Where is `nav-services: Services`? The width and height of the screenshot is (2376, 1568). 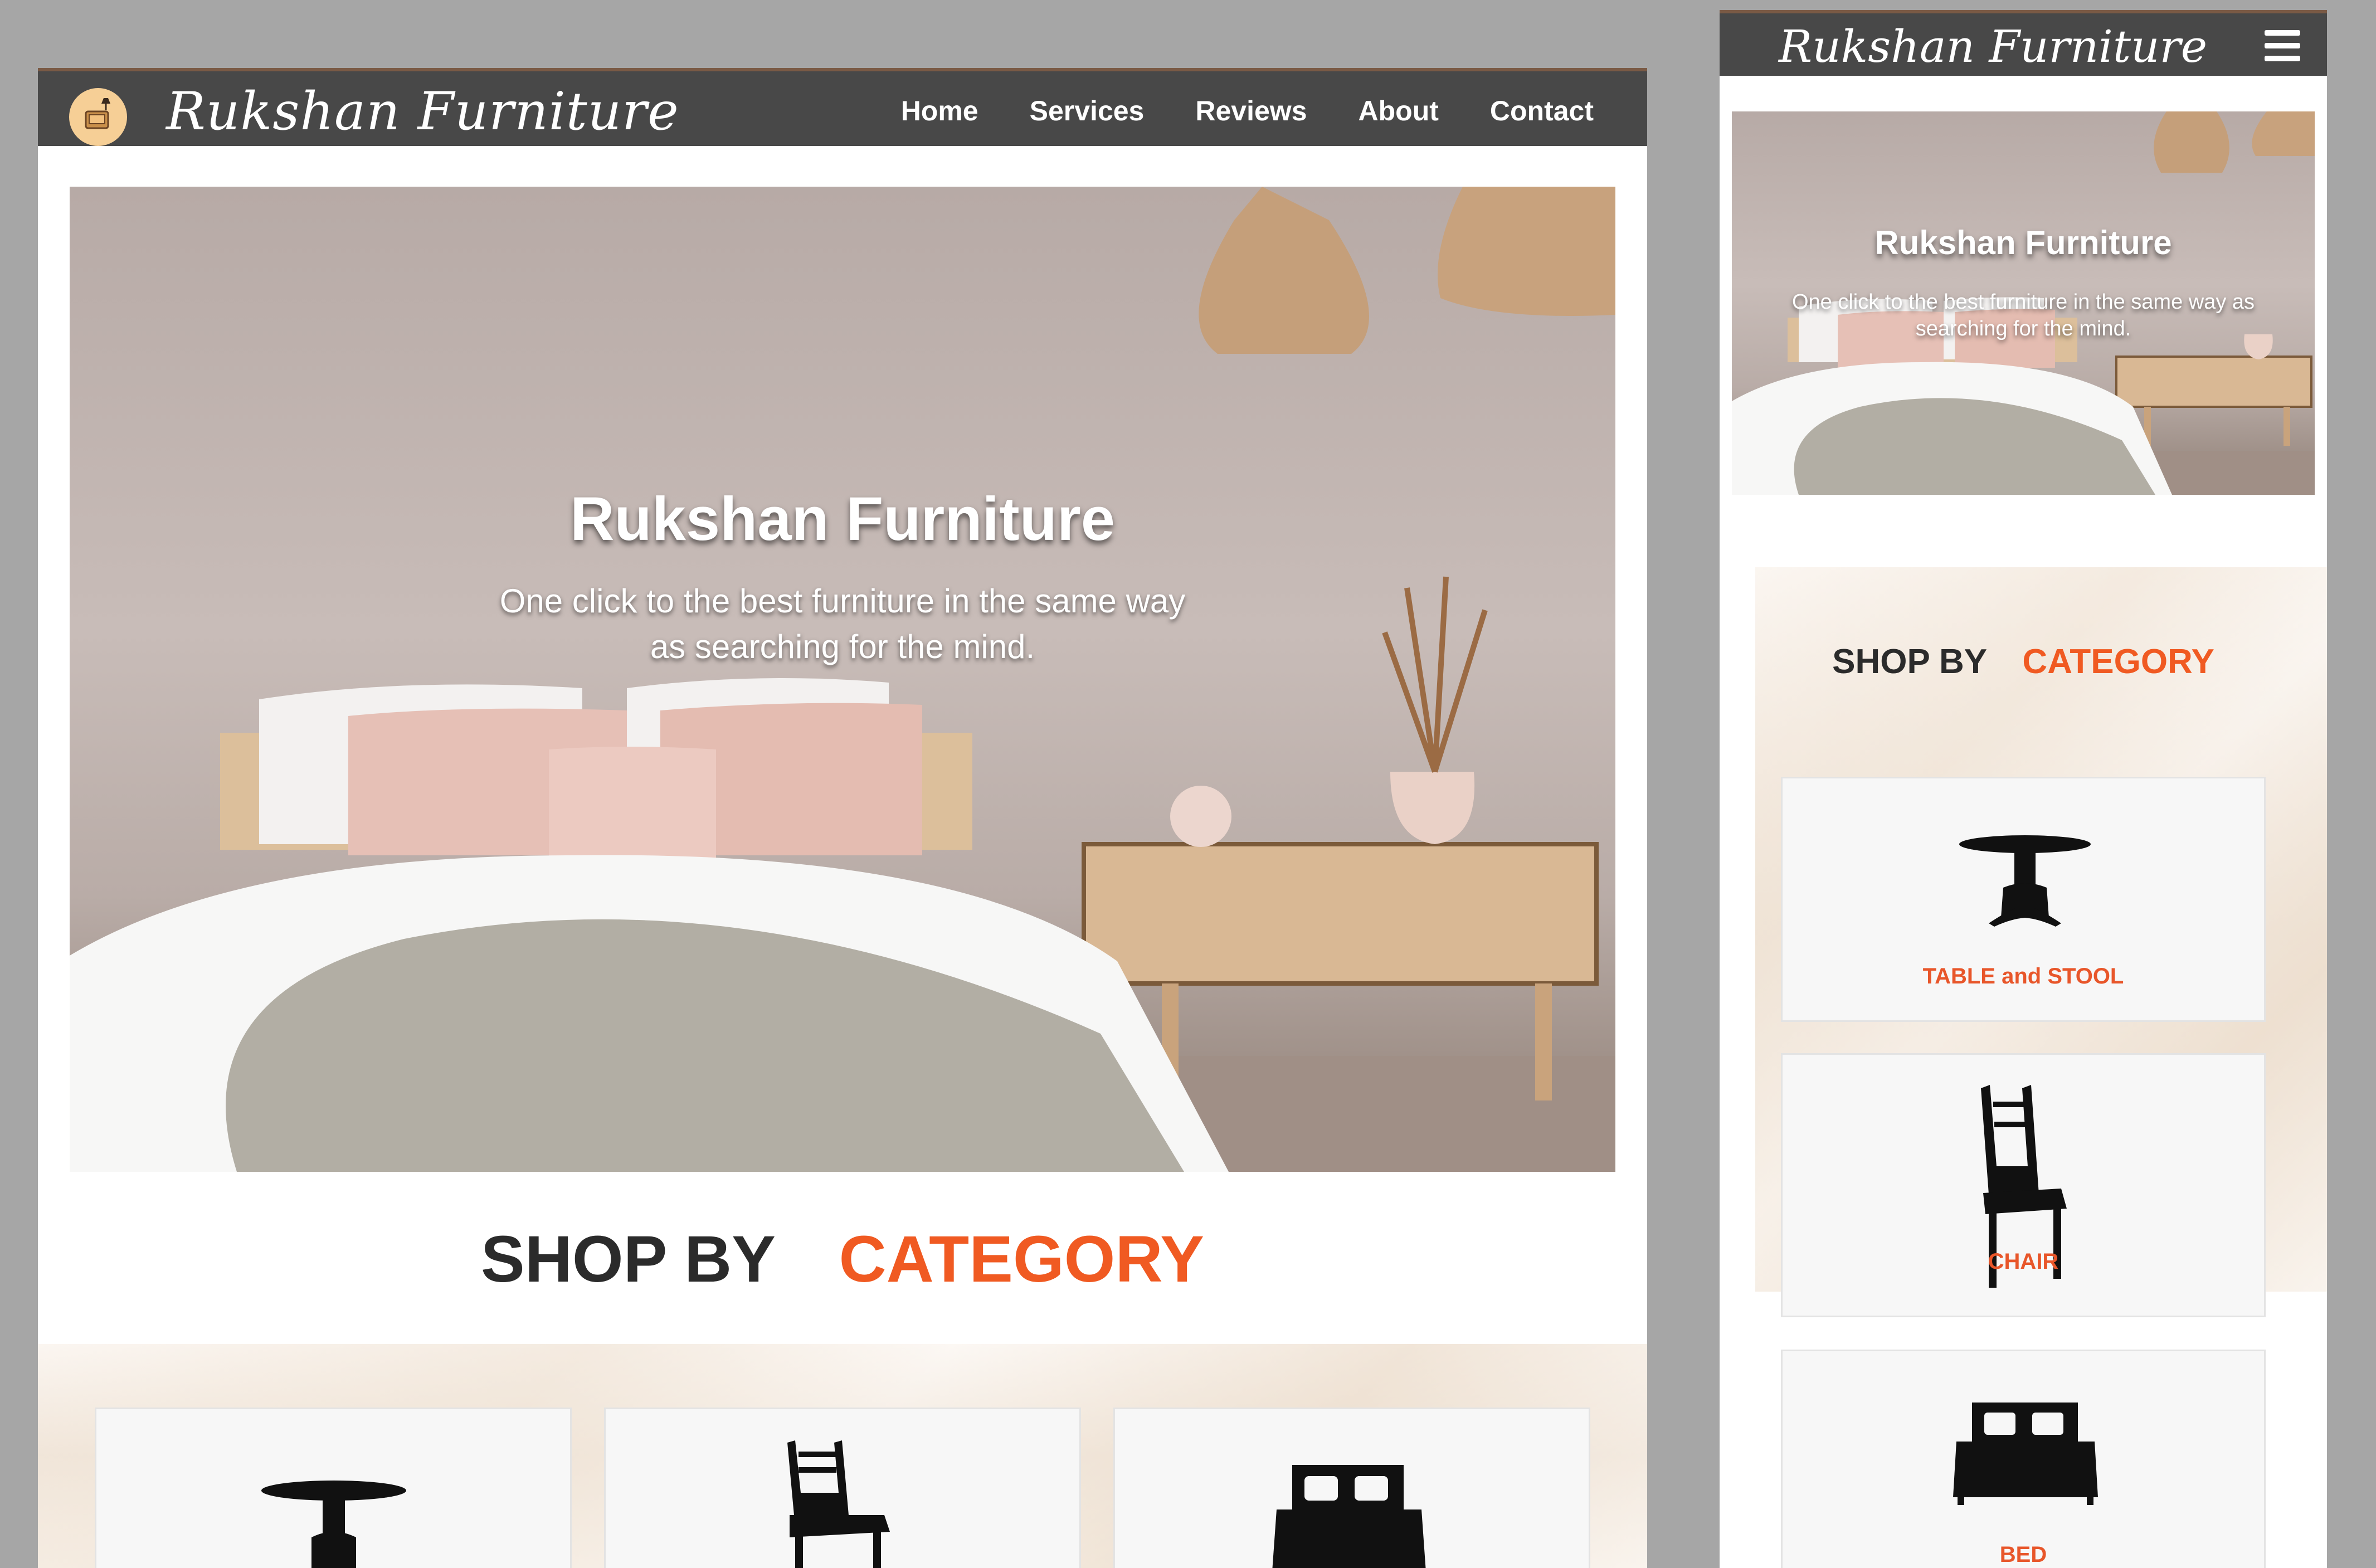
nav-services: Services is located at coordinates (1087, 111).